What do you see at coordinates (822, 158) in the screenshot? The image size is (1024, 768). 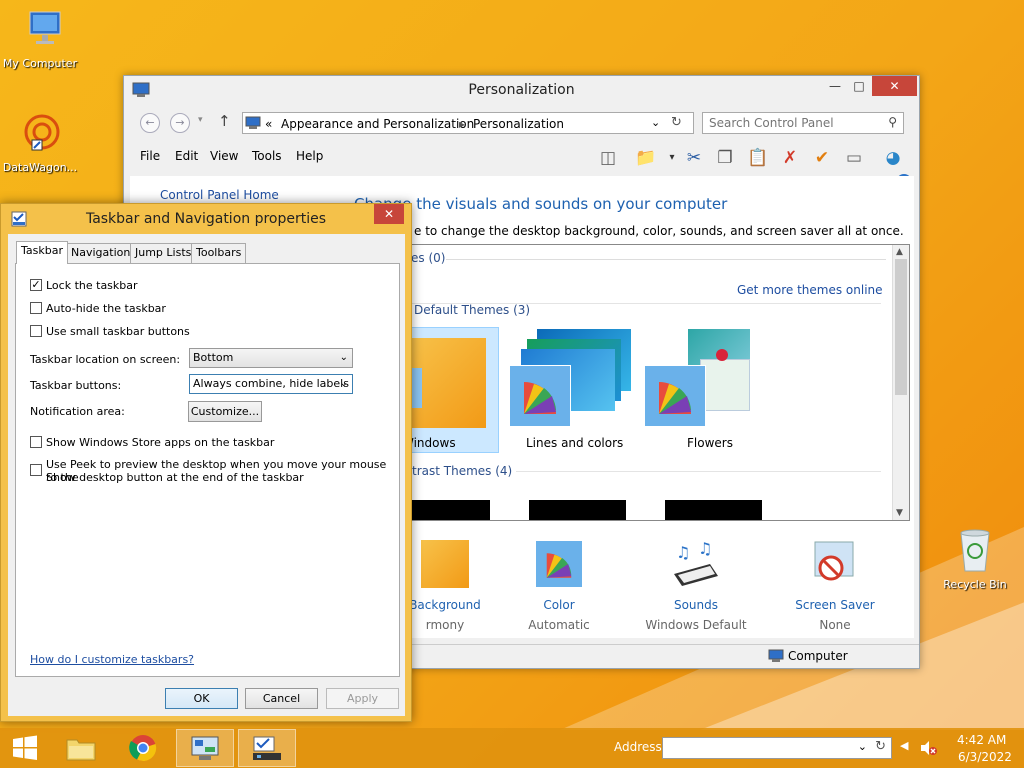 I see `properties-check-icon: ✔` at bounding box center [822, 158].